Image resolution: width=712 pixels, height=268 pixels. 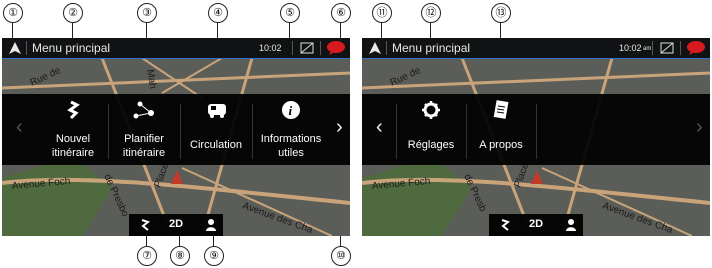 What do you see at coordinates (144, 129) in the screenshot?
I see `menu-item-plan-route: Planifier itinéraire` at bounding box center [144, 129].